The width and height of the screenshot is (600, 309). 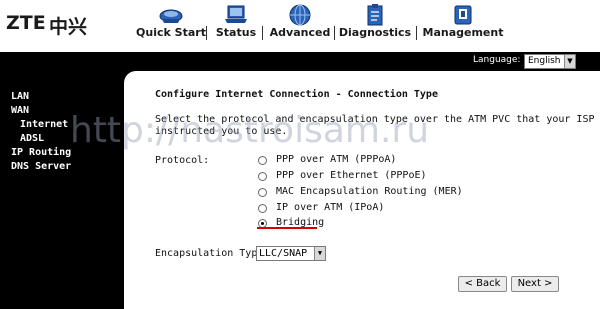 I want to click on sidebar-item-lan: LAN, so click(x=20, y=96).